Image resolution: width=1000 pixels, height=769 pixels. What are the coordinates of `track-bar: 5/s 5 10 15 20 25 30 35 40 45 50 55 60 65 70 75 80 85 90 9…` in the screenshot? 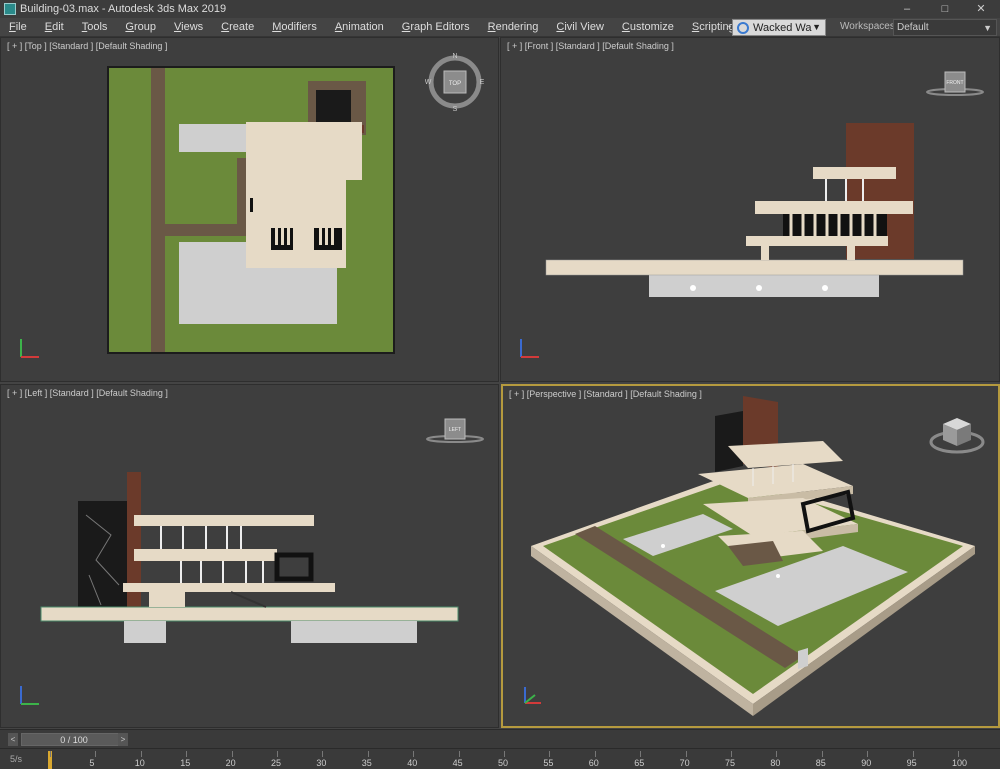 It's located at (500, 758).